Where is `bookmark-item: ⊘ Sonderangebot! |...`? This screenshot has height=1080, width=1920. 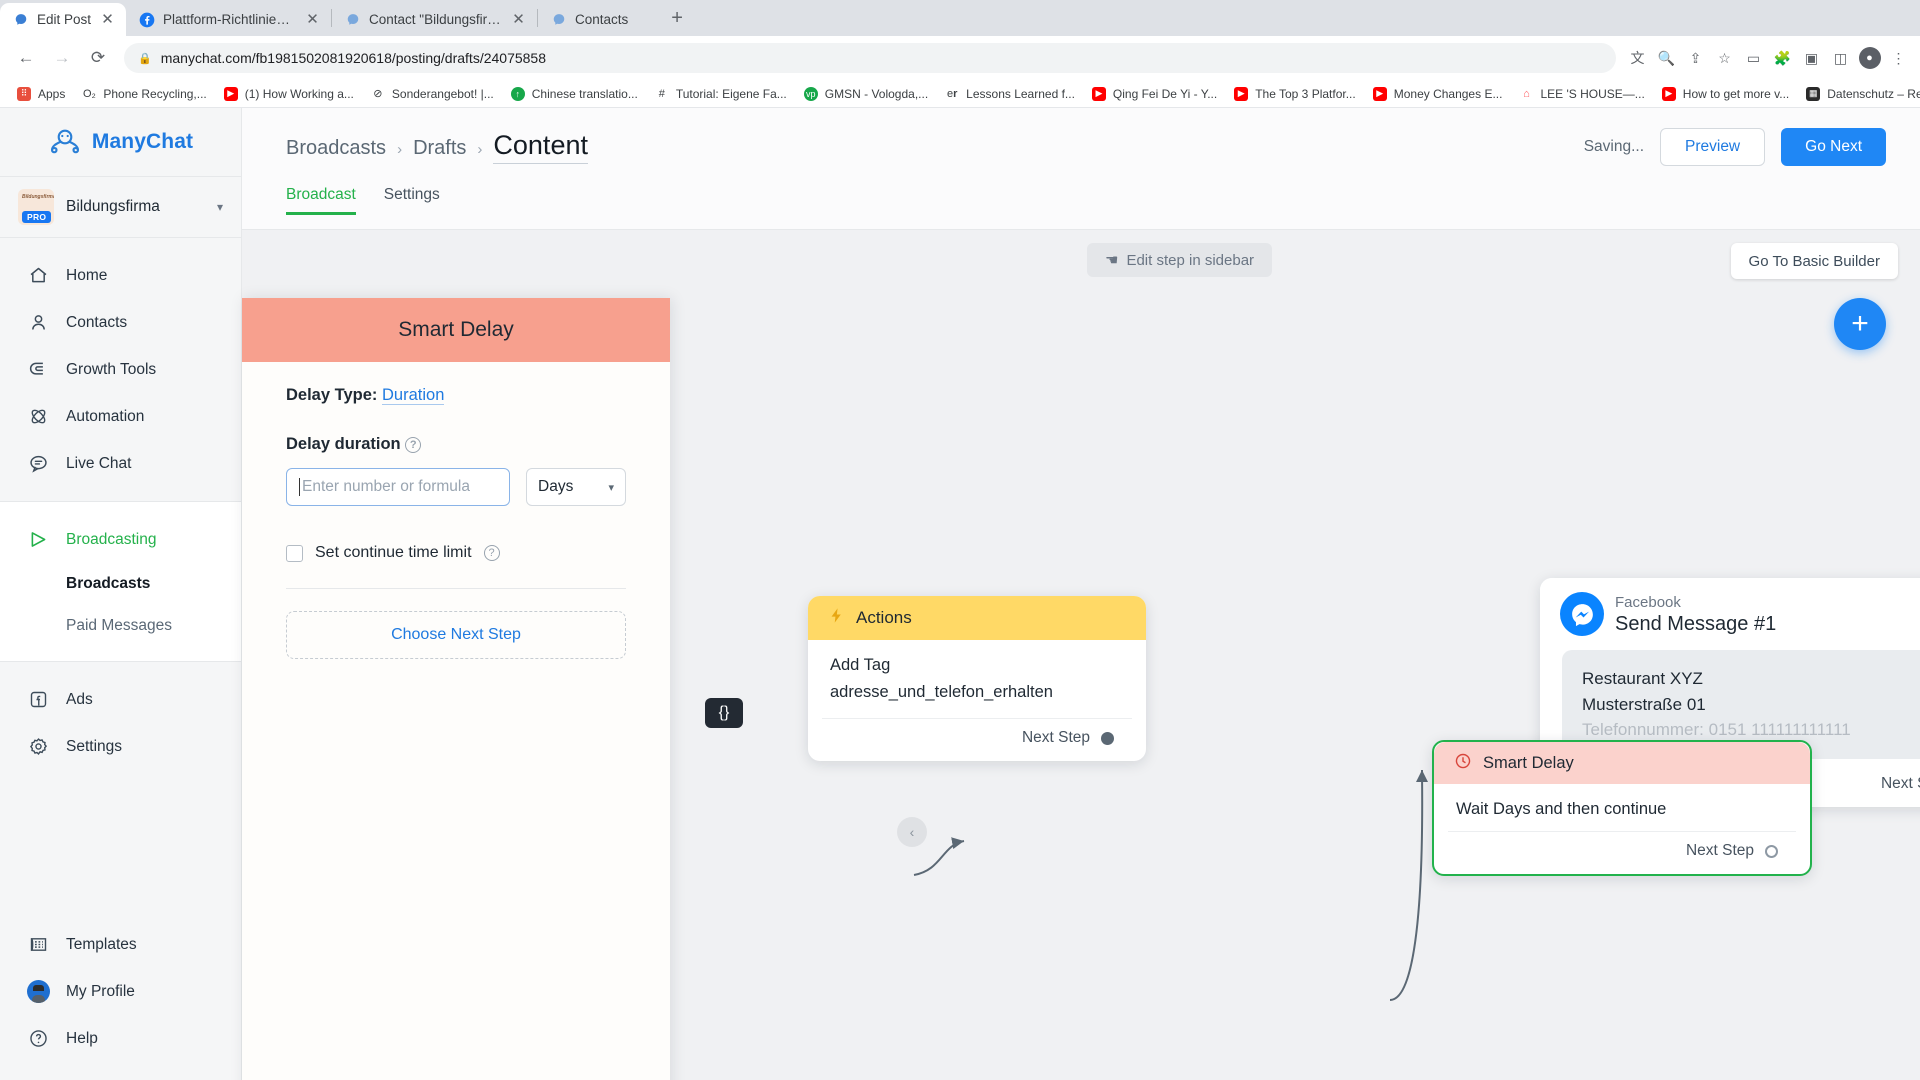
bookmark-item: ⊘ Sonderangebot! |... is located at coordinates (432, 94).